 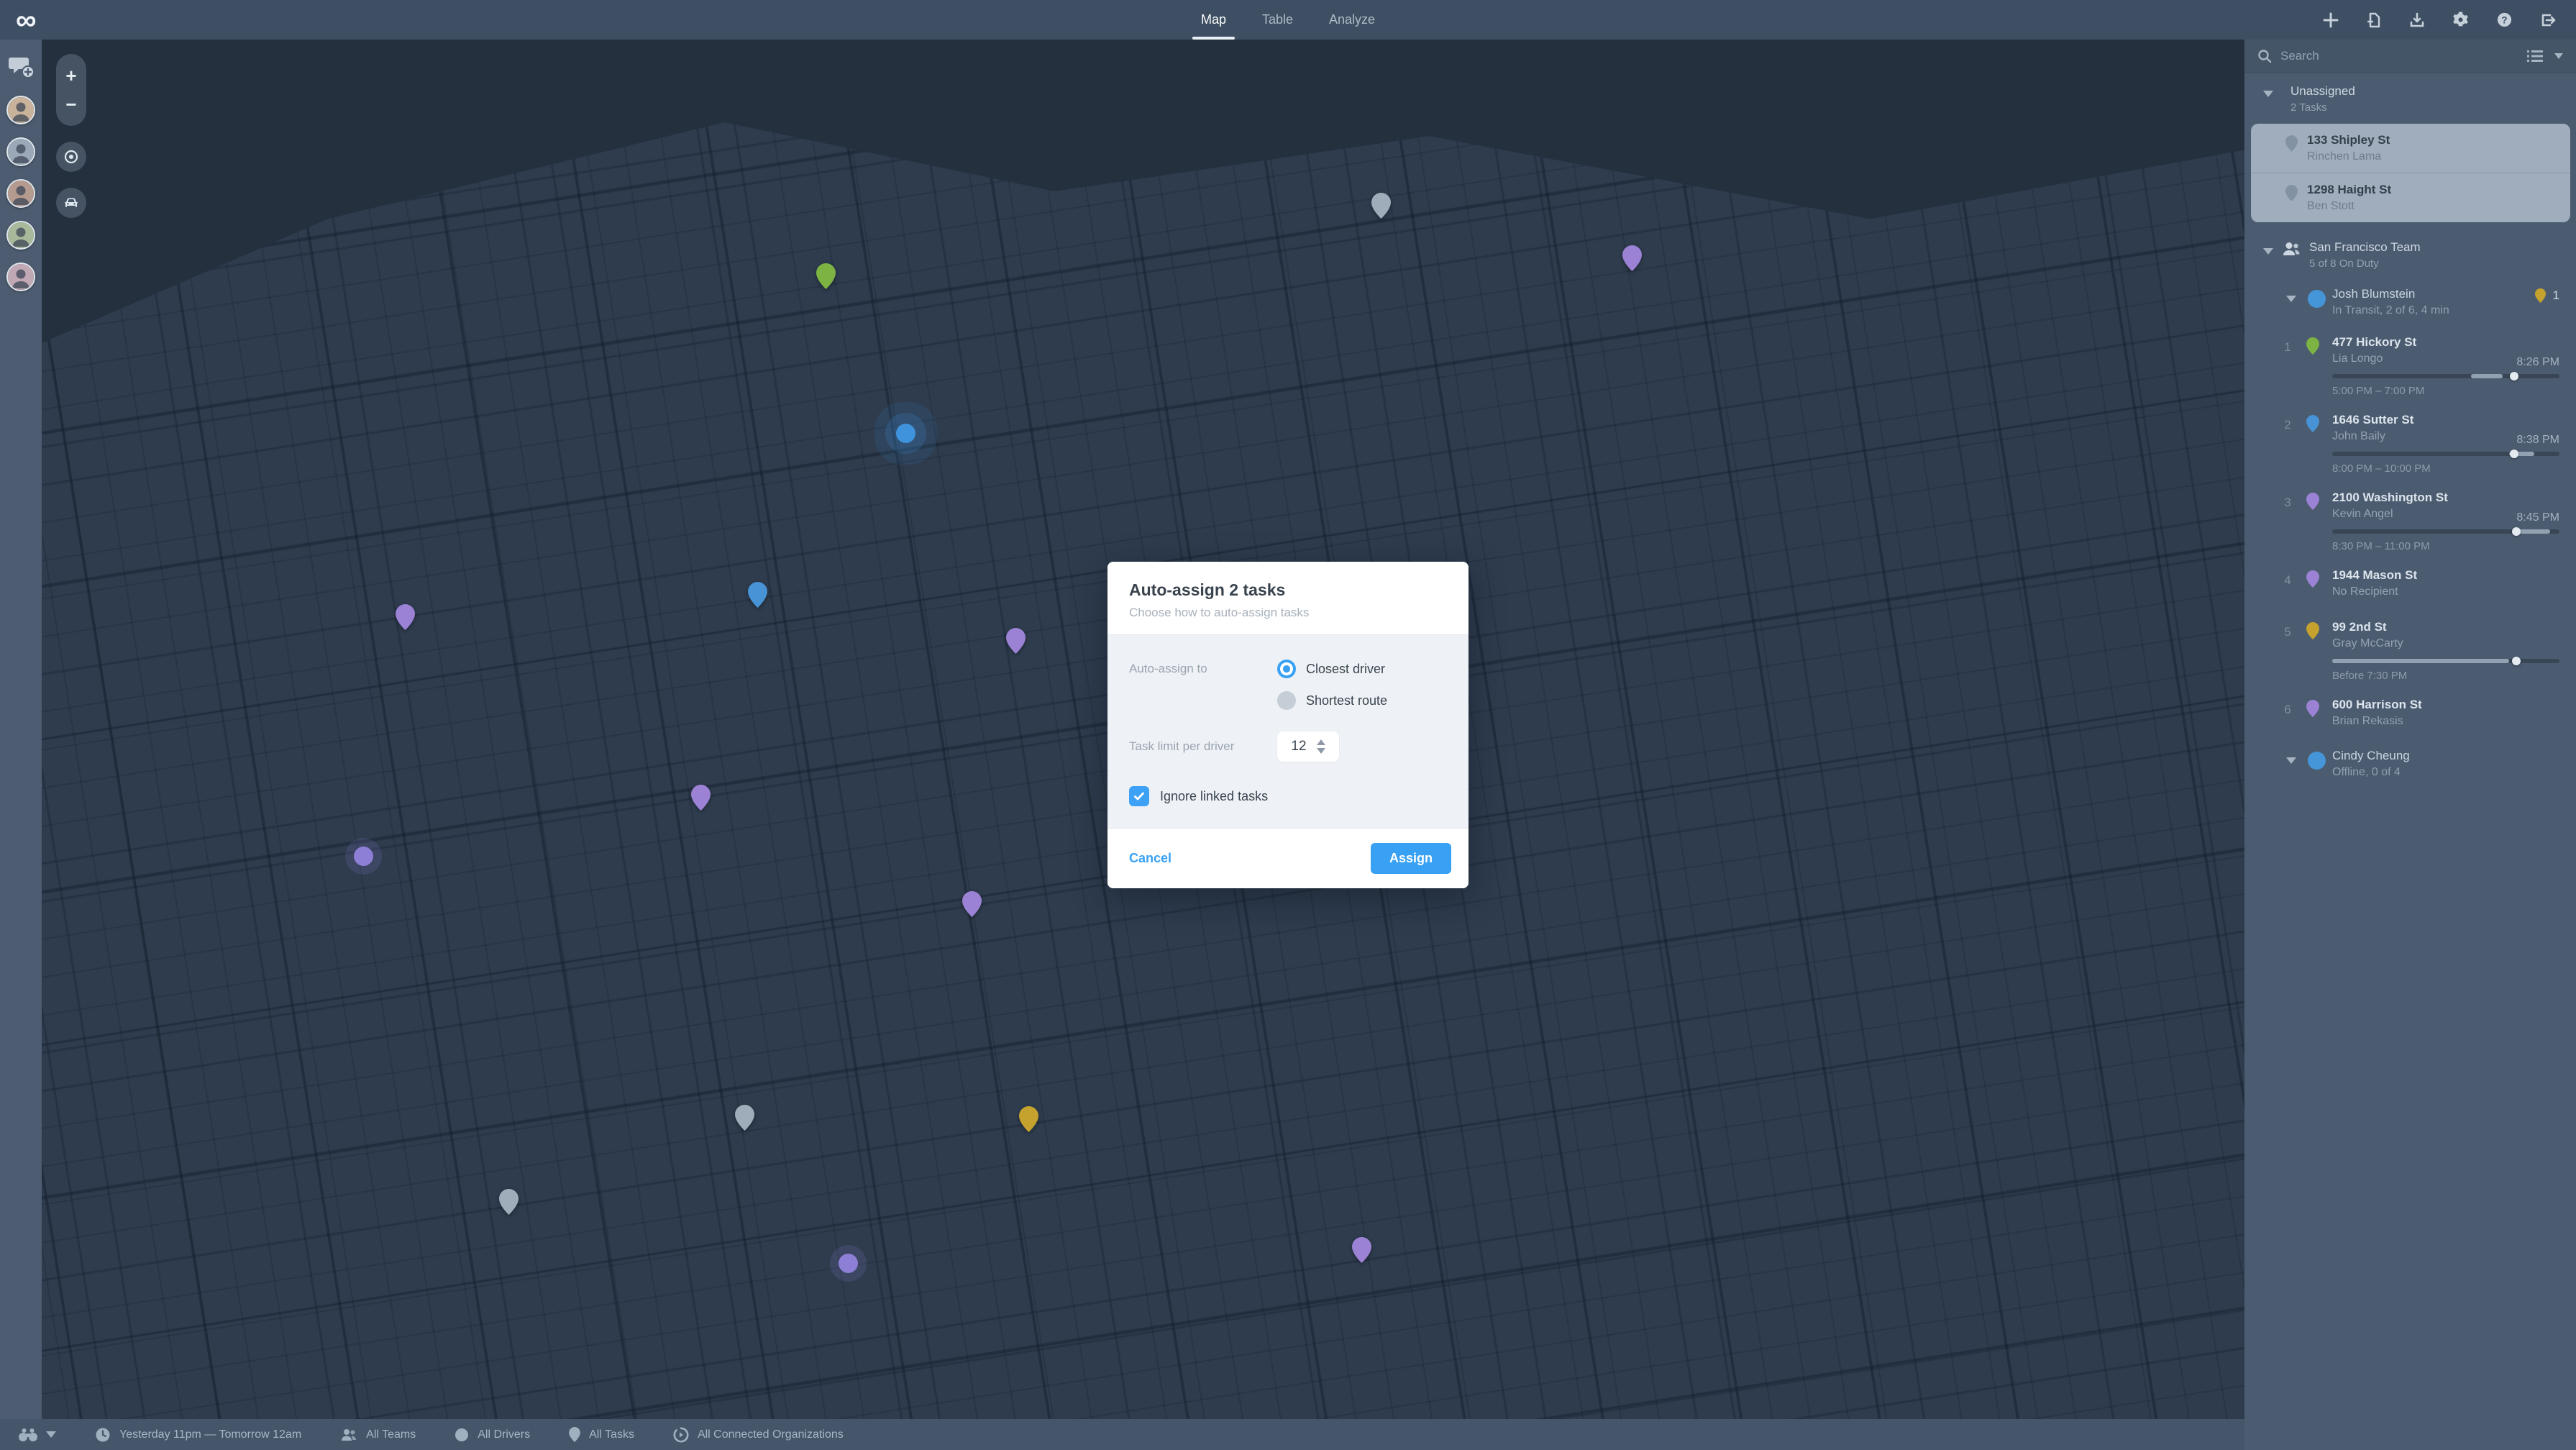 I want to click on time-range-filter: Yesterday 11pm — Tomorrow 12am, so click(x=198, y=1435).